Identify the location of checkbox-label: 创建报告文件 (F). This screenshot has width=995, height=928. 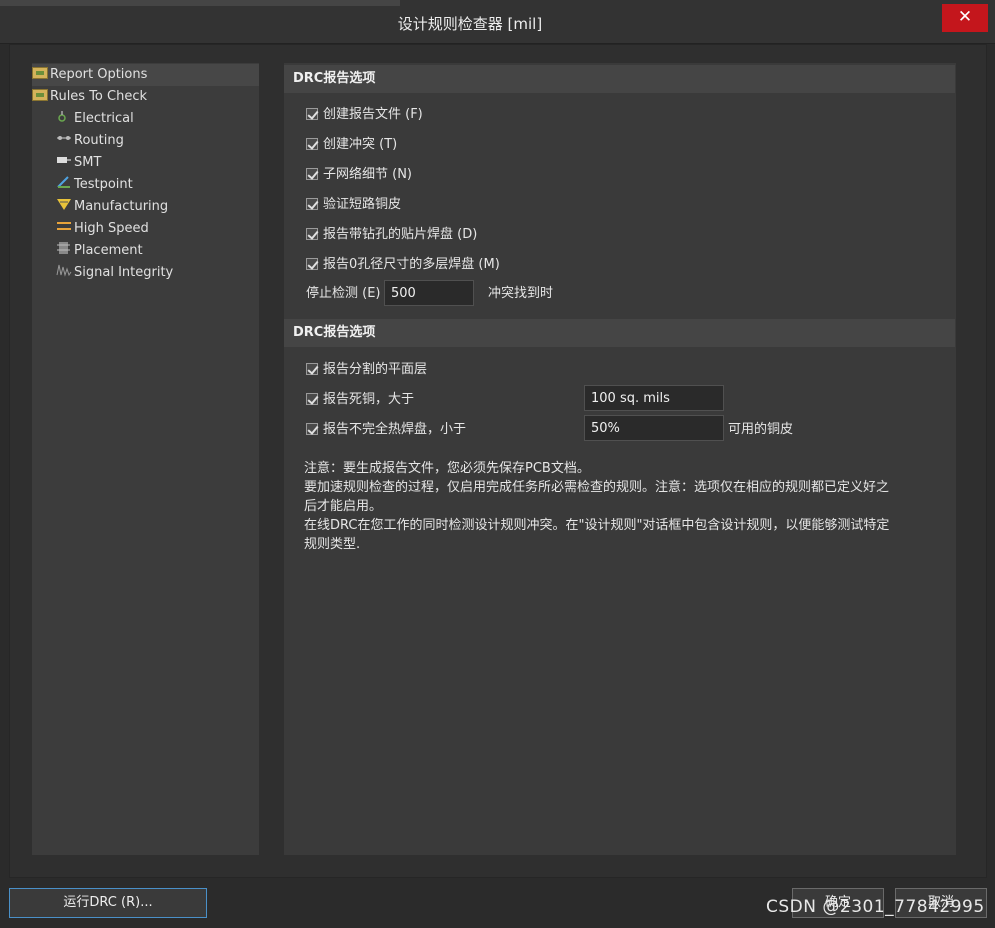
(373, 114).